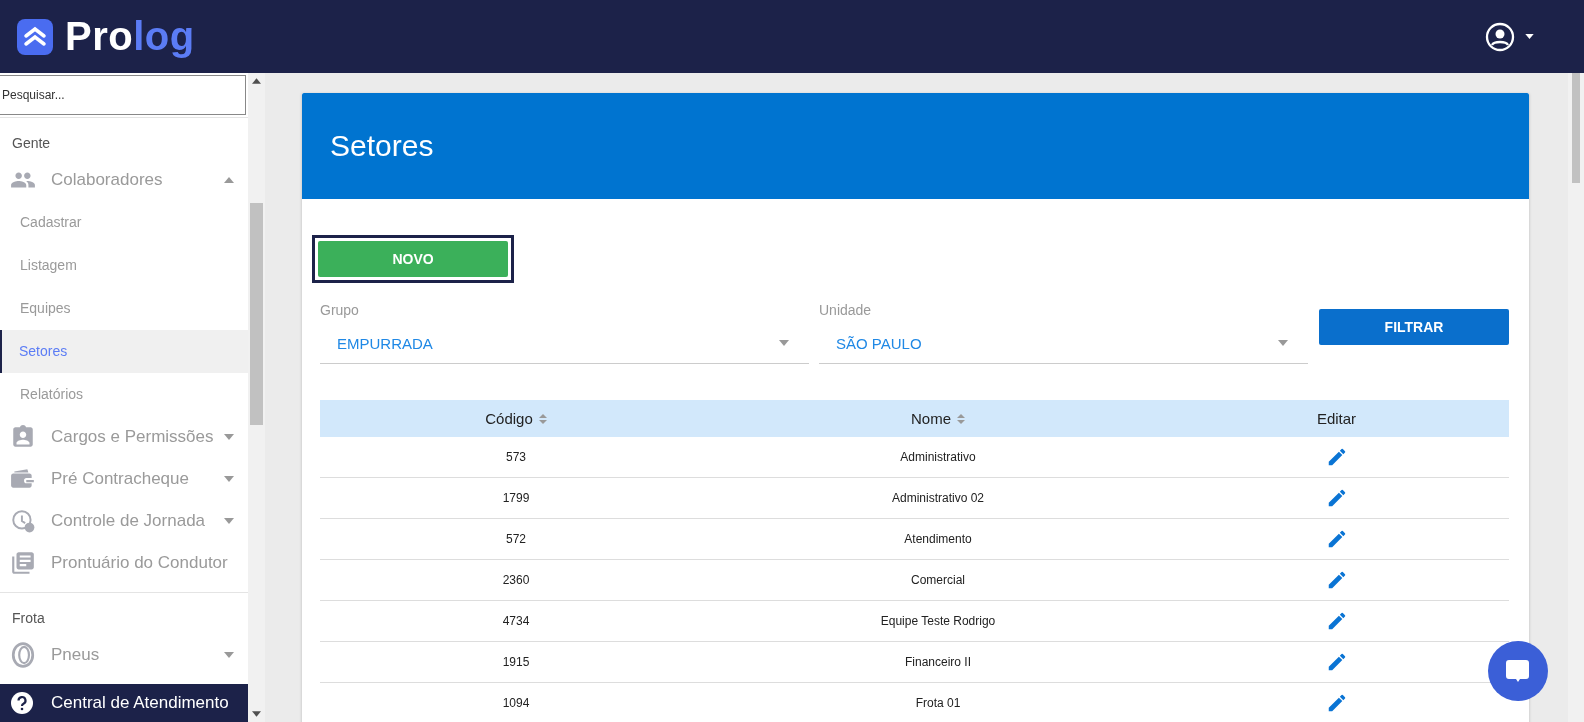 This screenshot has height=722, width=1584. Describe the element at coordinates (23, 437) in the screenshot. I see `badge-icon` at that location.